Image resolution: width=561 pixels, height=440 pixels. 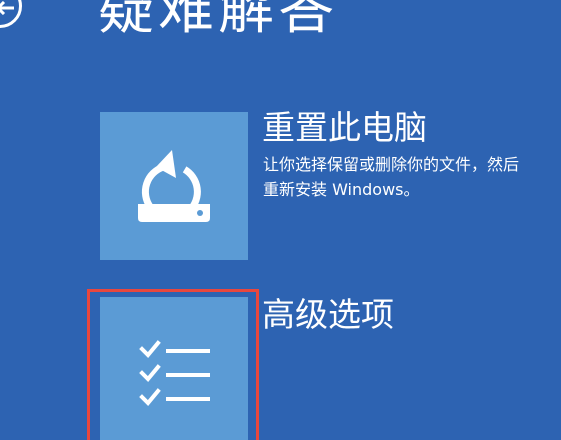 I want to click on reset-pc-tile, so click(x=174, y=186).